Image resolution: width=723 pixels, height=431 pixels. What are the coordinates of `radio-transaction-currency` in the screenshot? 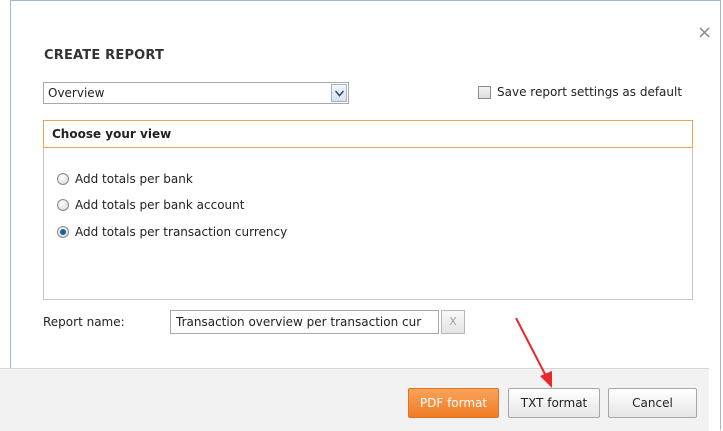 It's located at (63, 232).